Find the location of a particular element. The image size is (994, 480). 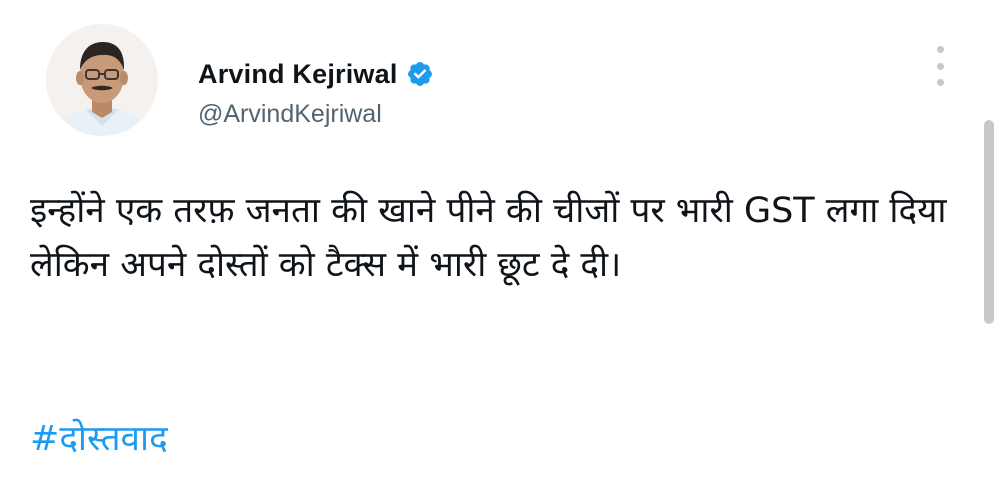

scrollbar-thumb is located at coordinates (989, 222).